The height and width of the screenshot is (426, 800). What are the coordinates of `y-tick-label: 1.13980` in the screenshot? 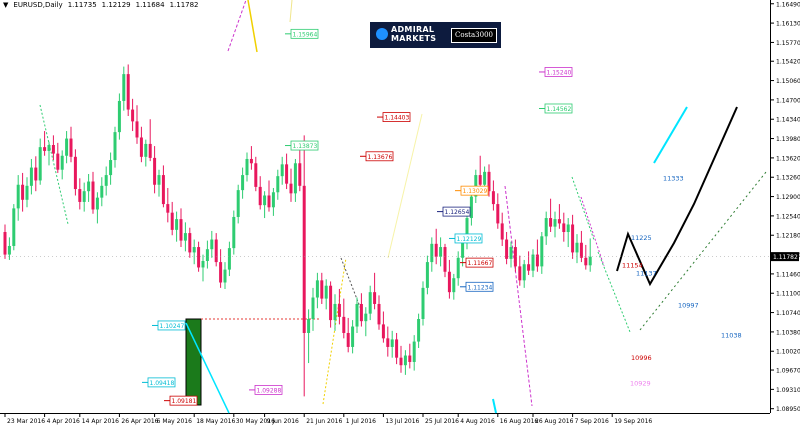 It's located at (788, 139).